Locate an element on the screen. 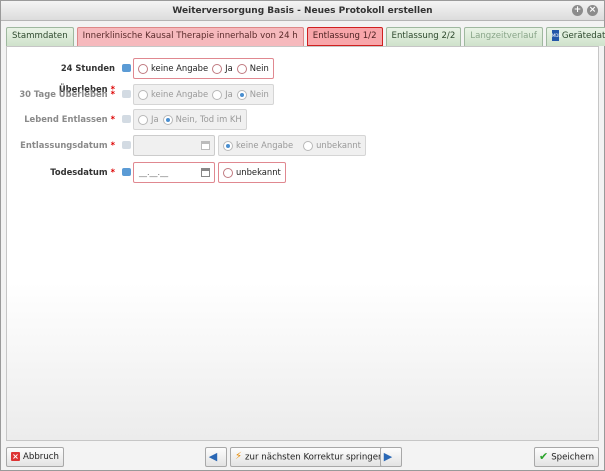 This screenshot has width=605, height=471. row-30-tage: 30 Tage Überleben * keine Angabe Ja Nein is located at coordinates (302, 94).